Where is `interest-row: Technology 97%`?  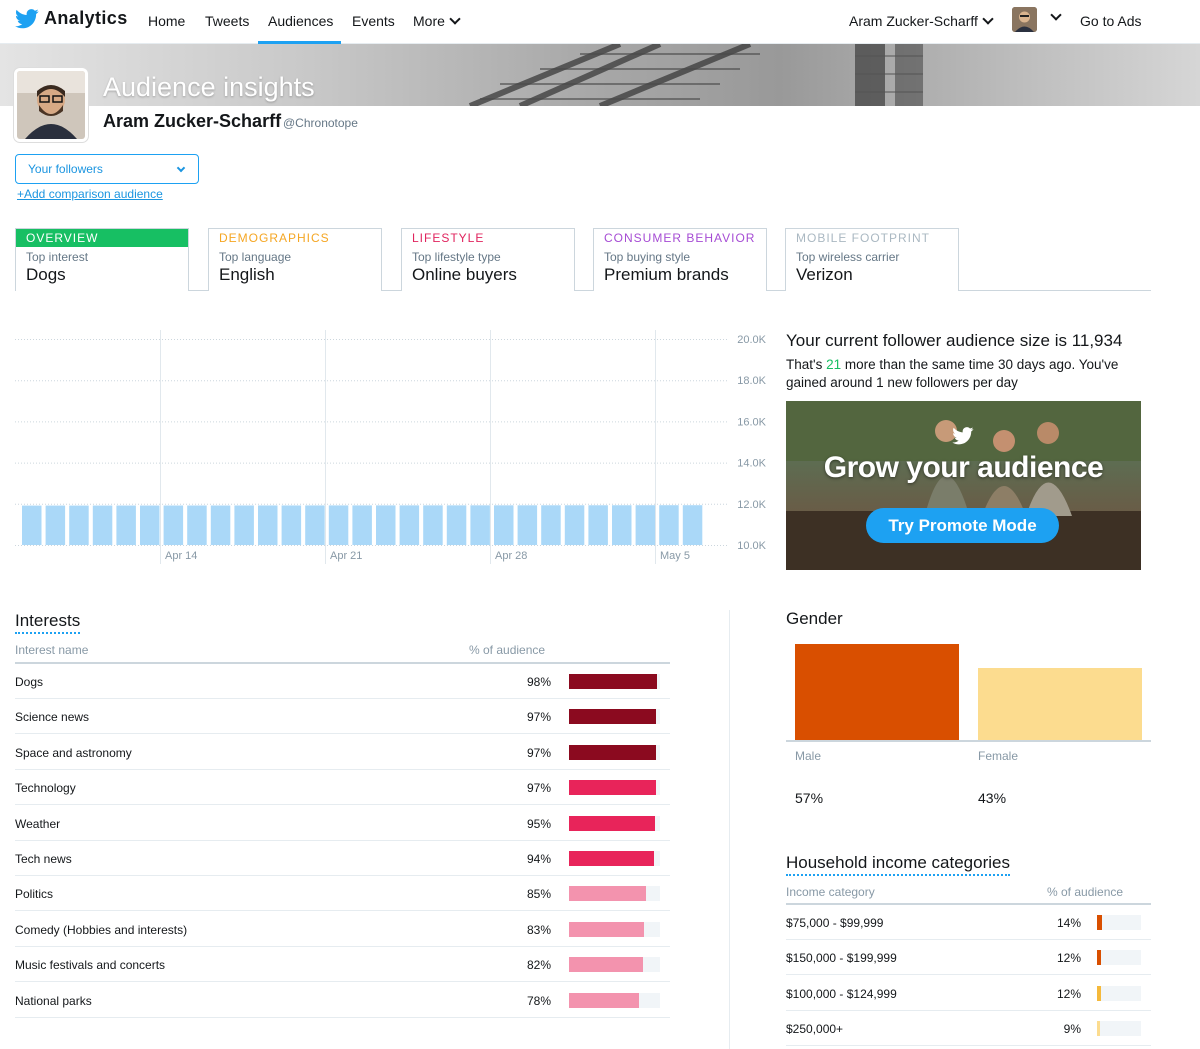 interest-row: Technology 97% is located at coordinates (342, 788).